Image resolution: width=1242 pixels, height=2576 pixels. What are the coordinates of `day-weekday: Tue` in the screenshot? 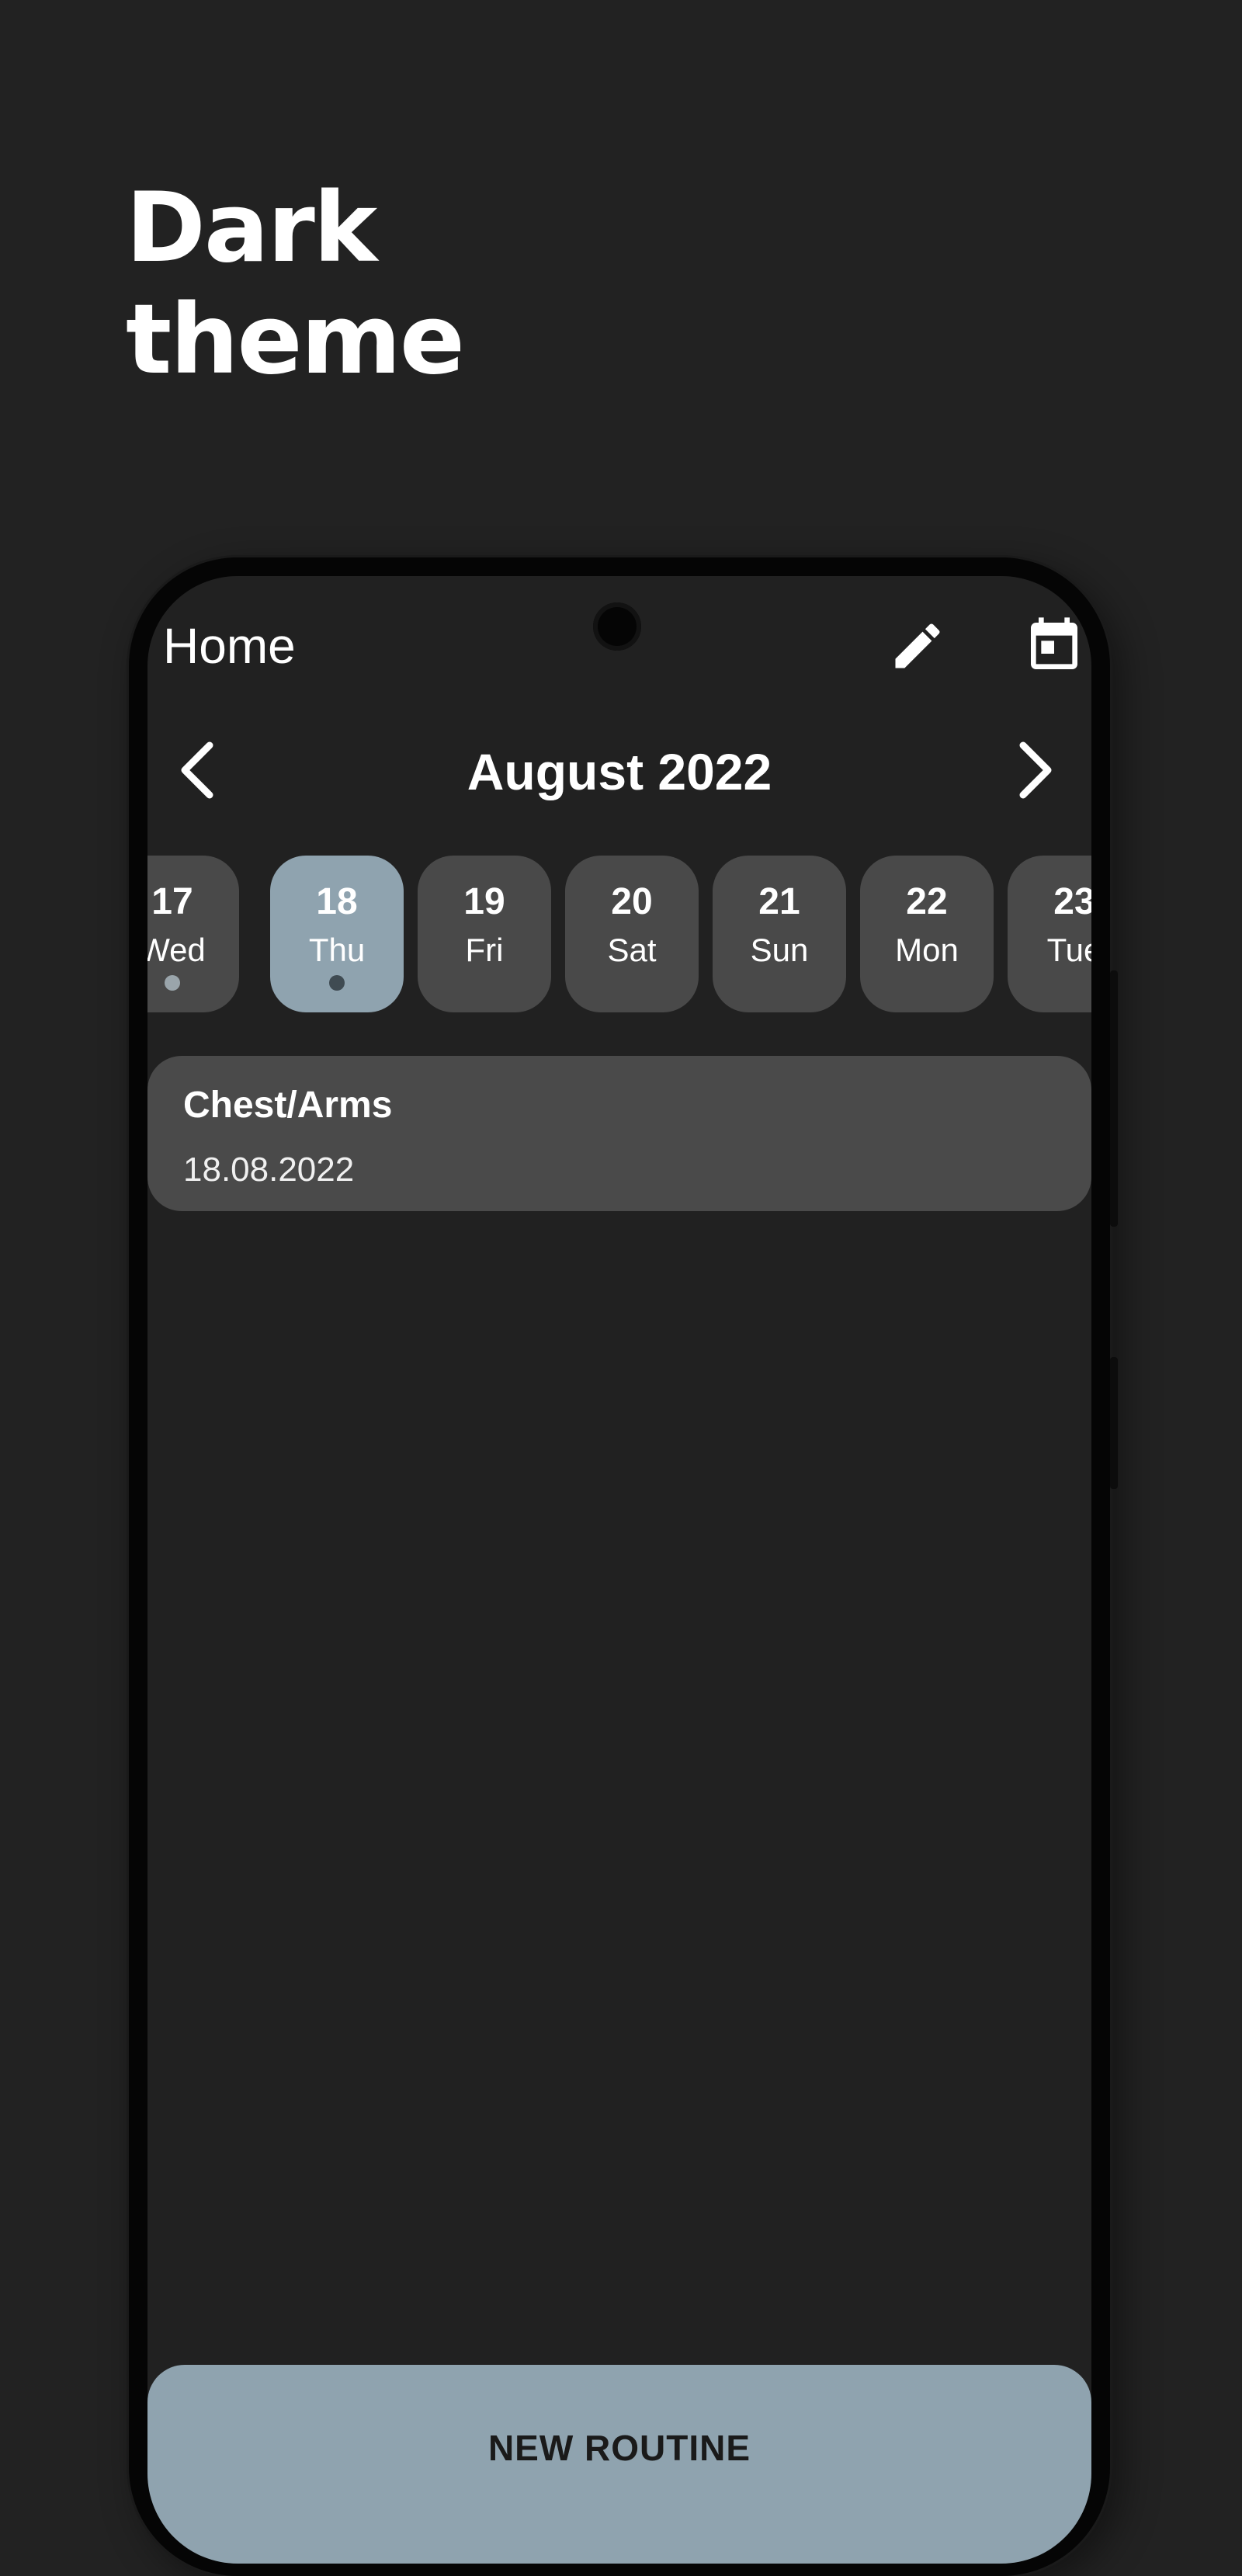 It's located at (1068, 950).